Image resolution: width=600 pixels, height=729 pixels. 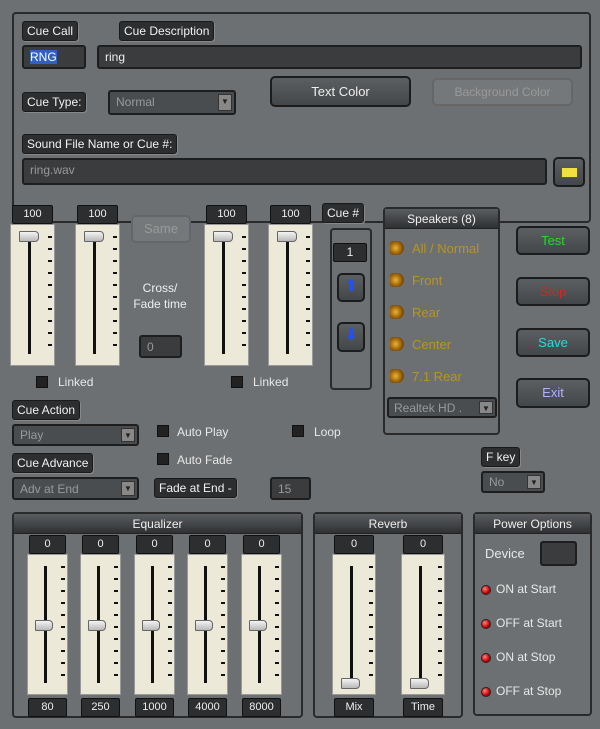 I want to click on eq-slider-8000-thumb, so click(x=258, y=625).